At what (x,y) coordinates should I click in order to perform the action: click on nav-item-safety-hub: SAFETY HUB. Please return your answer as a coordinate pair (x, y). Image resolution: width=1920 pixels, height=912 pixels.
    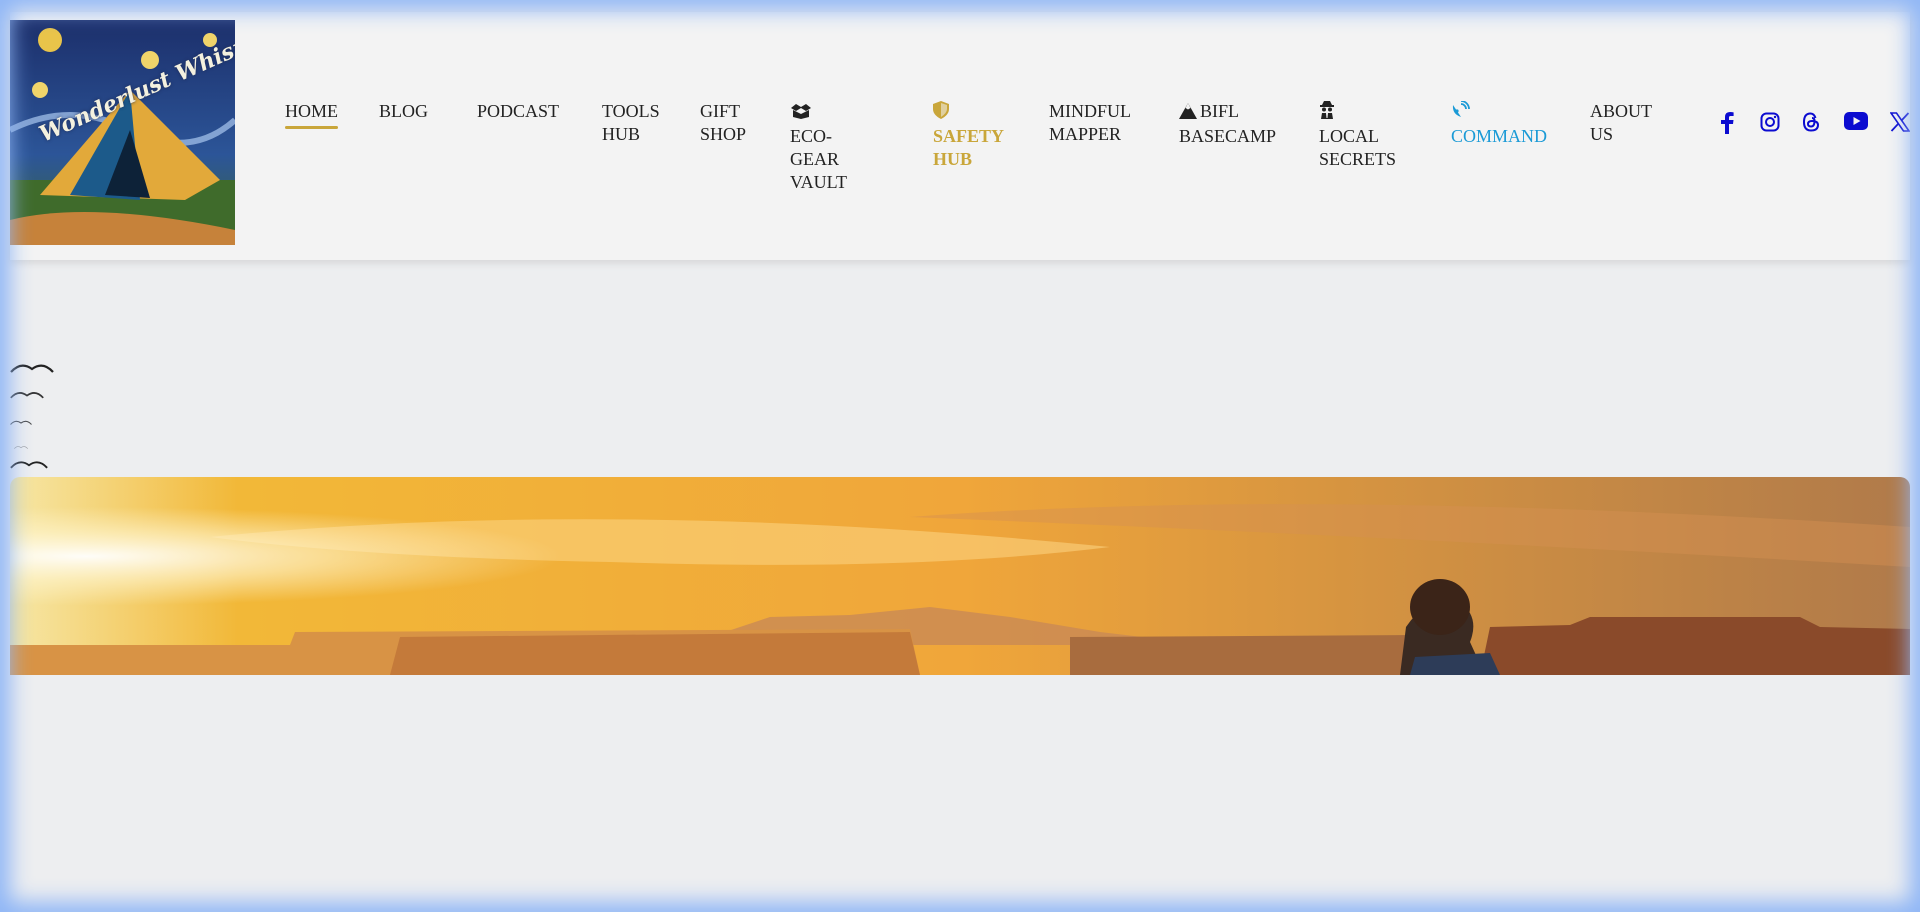
    Looking at the image, I should click on (968, 135).